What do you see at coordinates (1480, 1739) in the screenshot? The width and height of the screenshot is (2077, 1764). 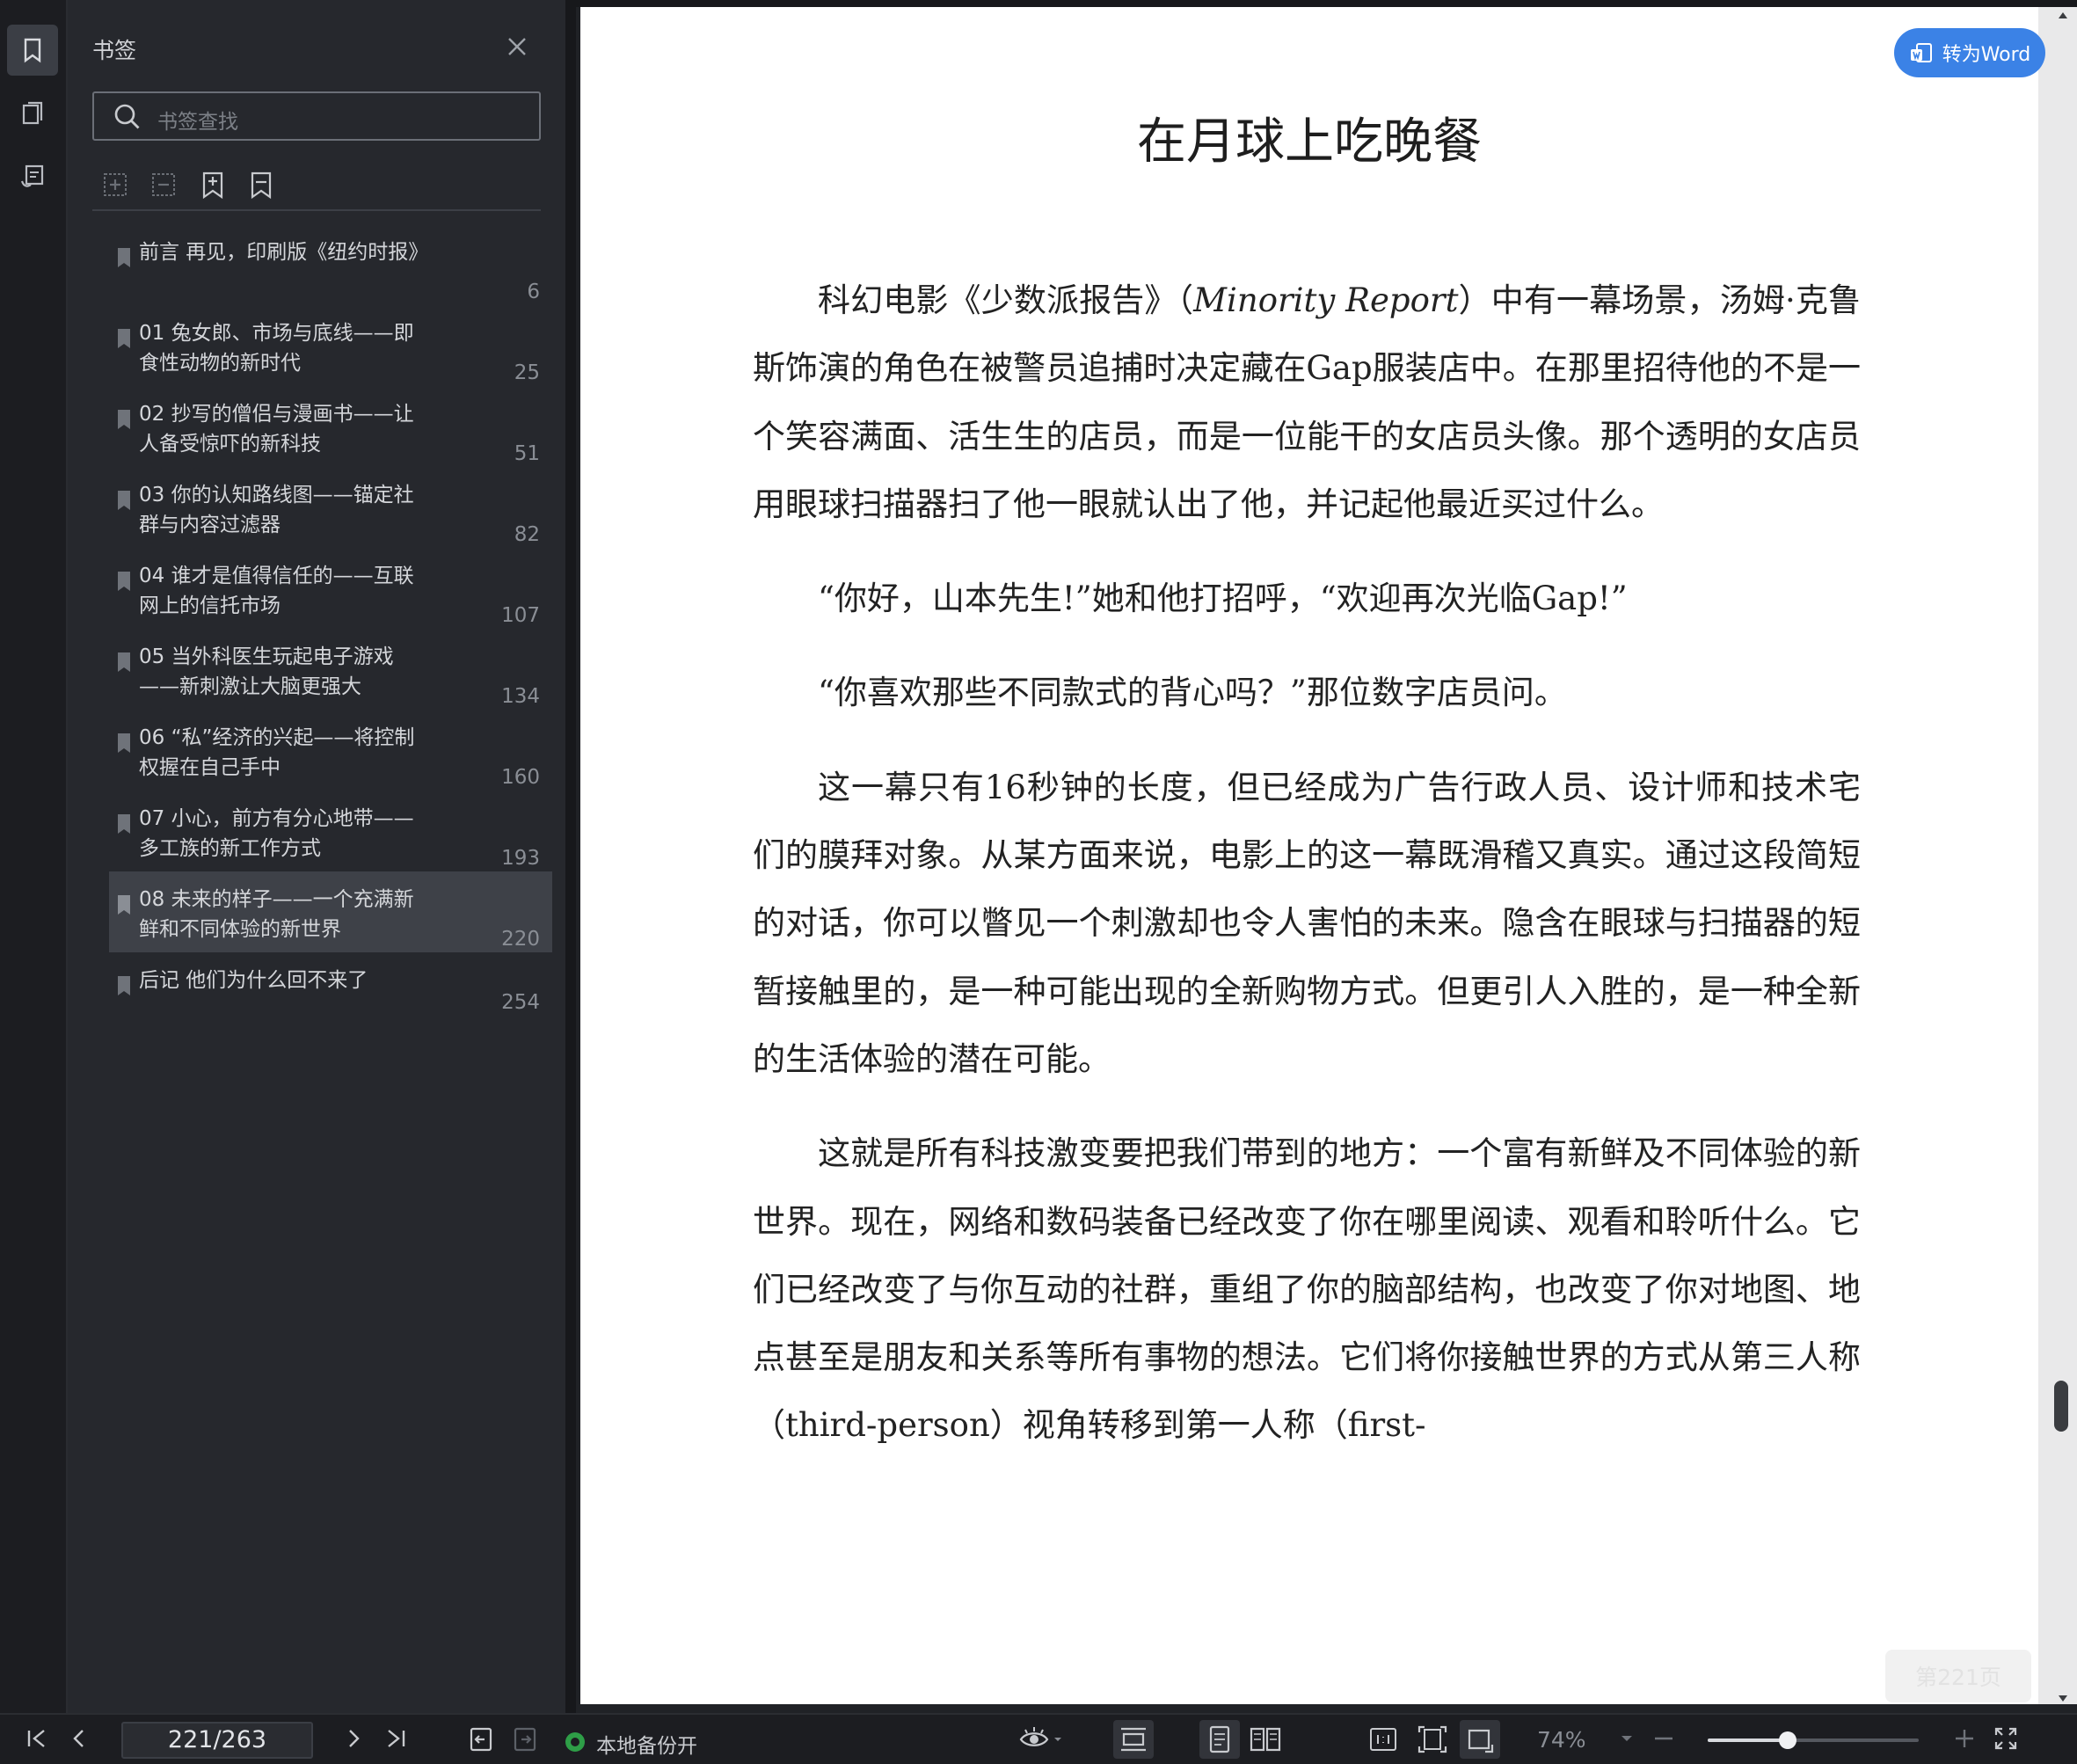 I see `rotate-page-button` at bounding box center [1480, 1739].